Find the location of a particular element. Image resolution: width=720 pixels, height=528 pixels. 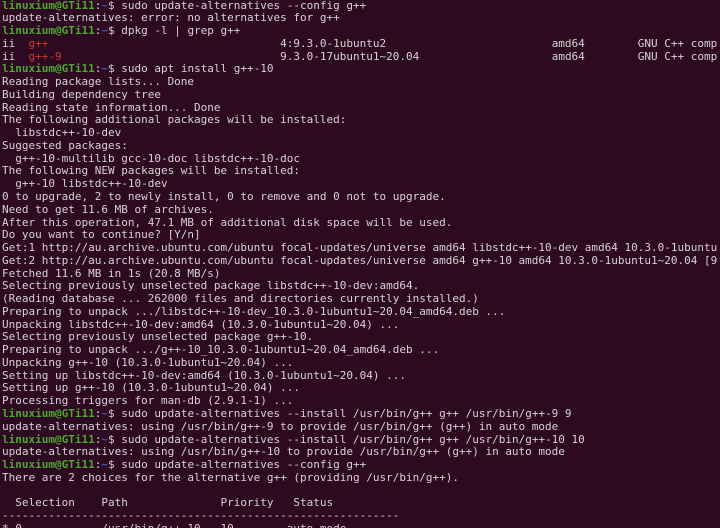

terminal-output-line: Suggested packages: is located at coordinates (360, 146).